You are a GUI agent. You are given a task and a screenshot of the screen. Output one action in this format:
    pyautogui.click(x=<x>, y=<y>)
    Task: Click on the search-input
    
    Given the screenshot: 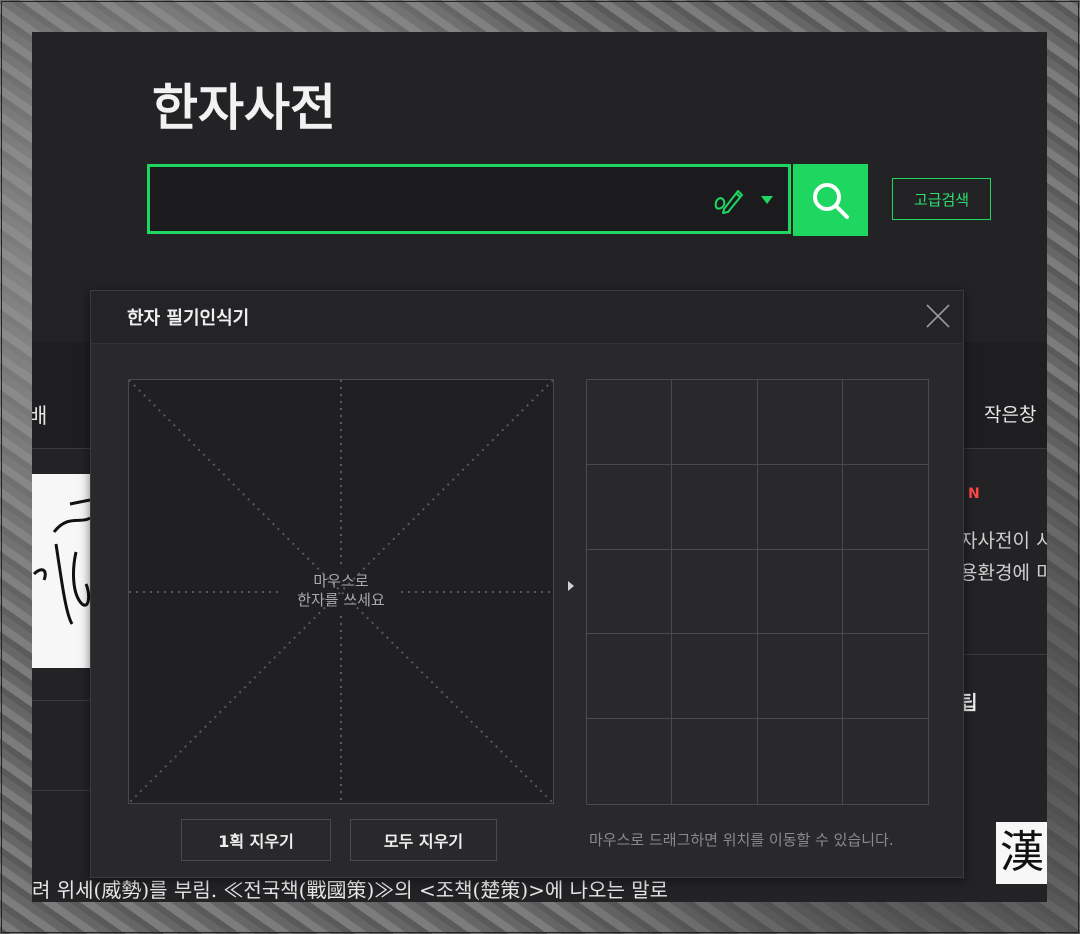 What is the action you would take?
    pyautogui.click(x=424, y=200)
    